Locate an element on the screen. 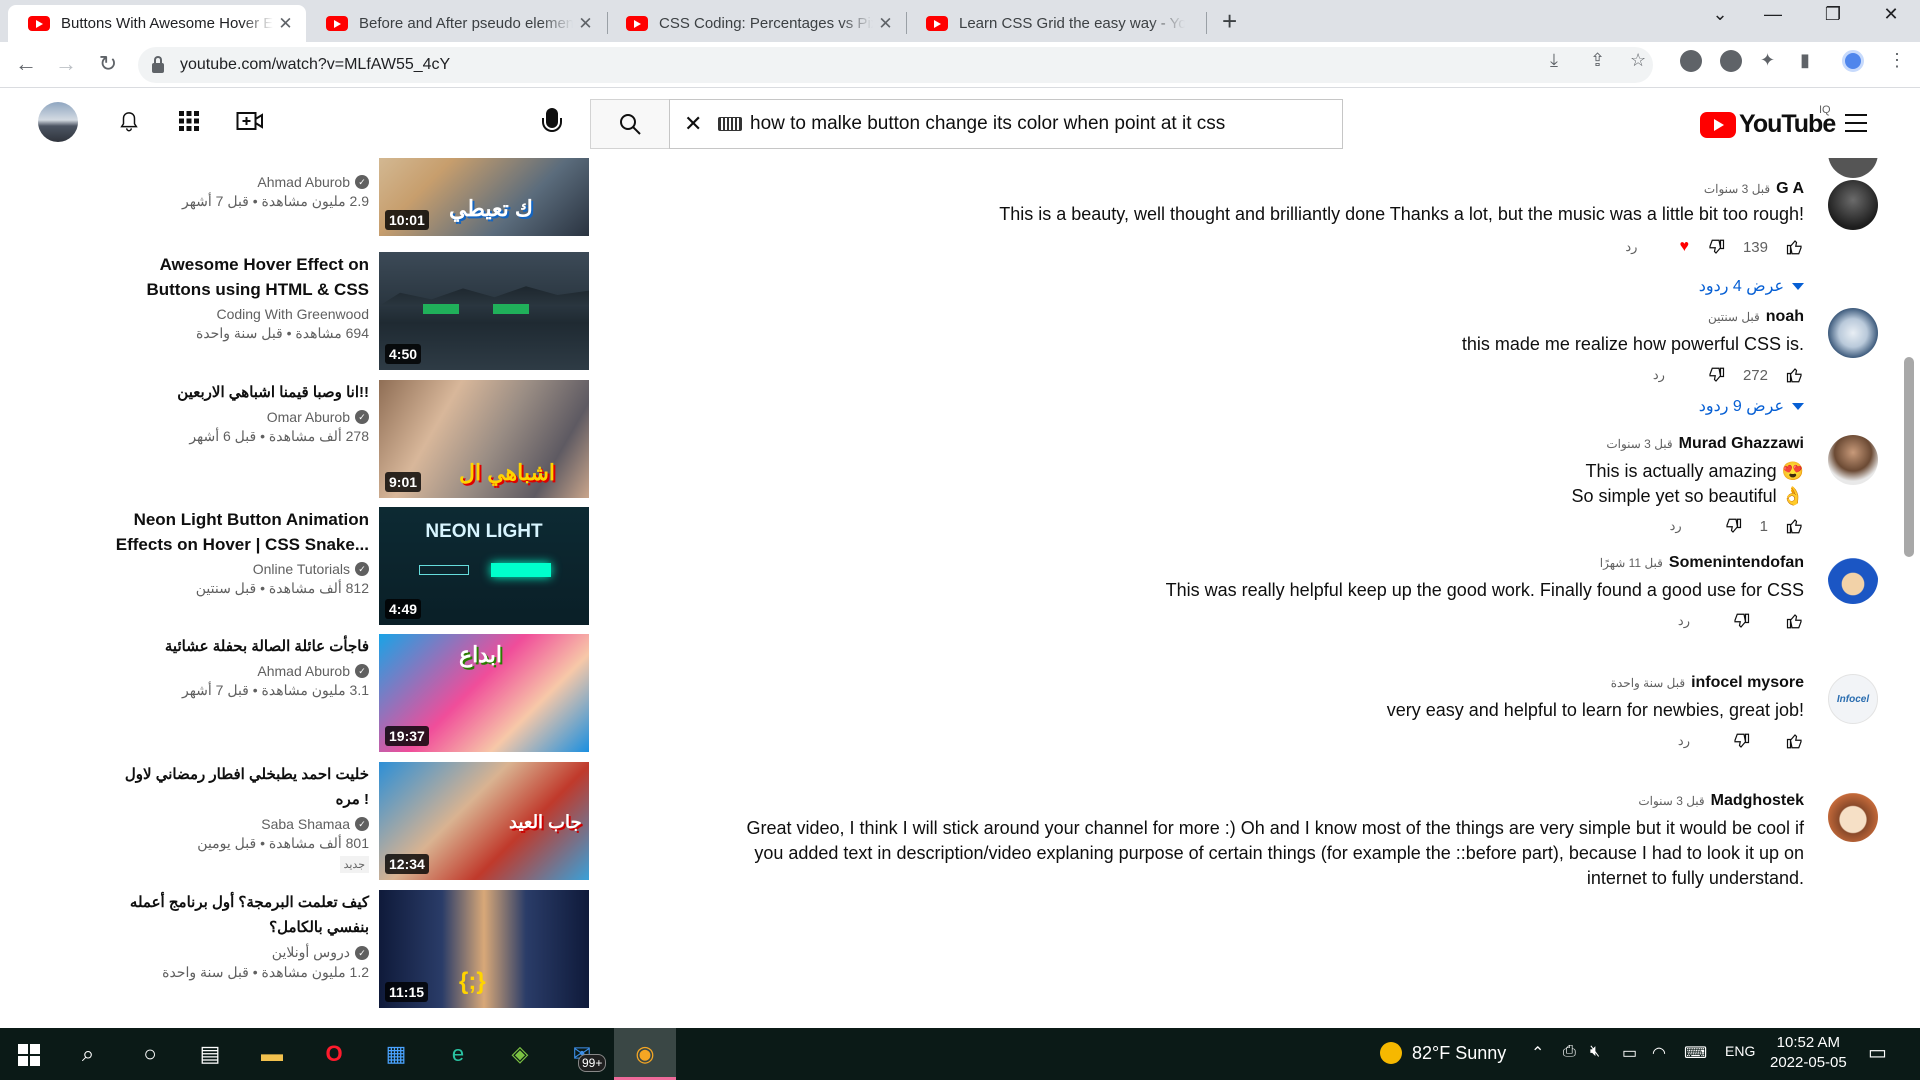 This screenshot has width=1920, height=1080. video-thumbnail: NEON LIGHT 4:49 is located at coordinates (484, 566).